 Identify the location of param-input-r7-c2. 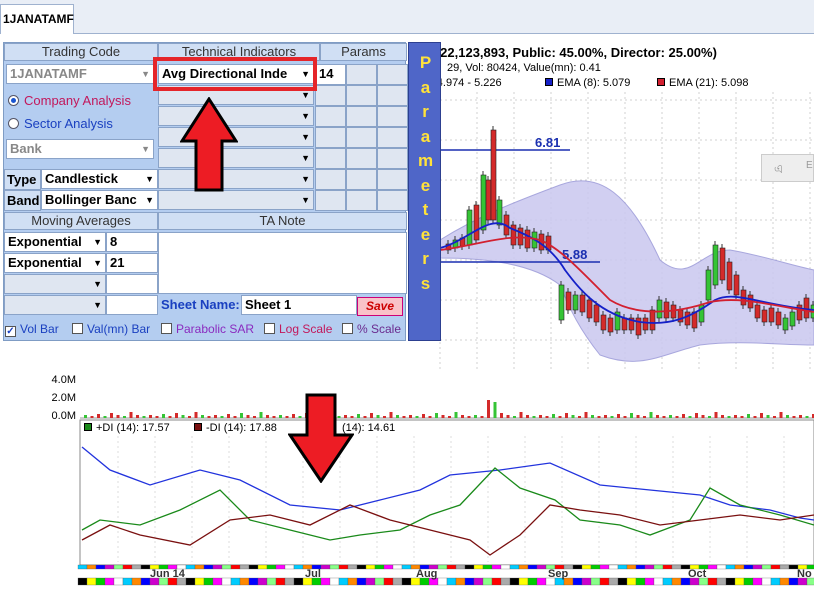
(361, 200).